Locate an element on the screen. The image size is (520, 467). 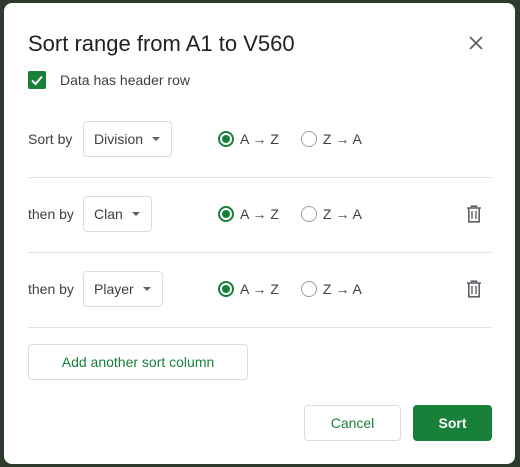
sort-row-1: Sort by Division A → Z Z → A is located at coordinates (259, 139).